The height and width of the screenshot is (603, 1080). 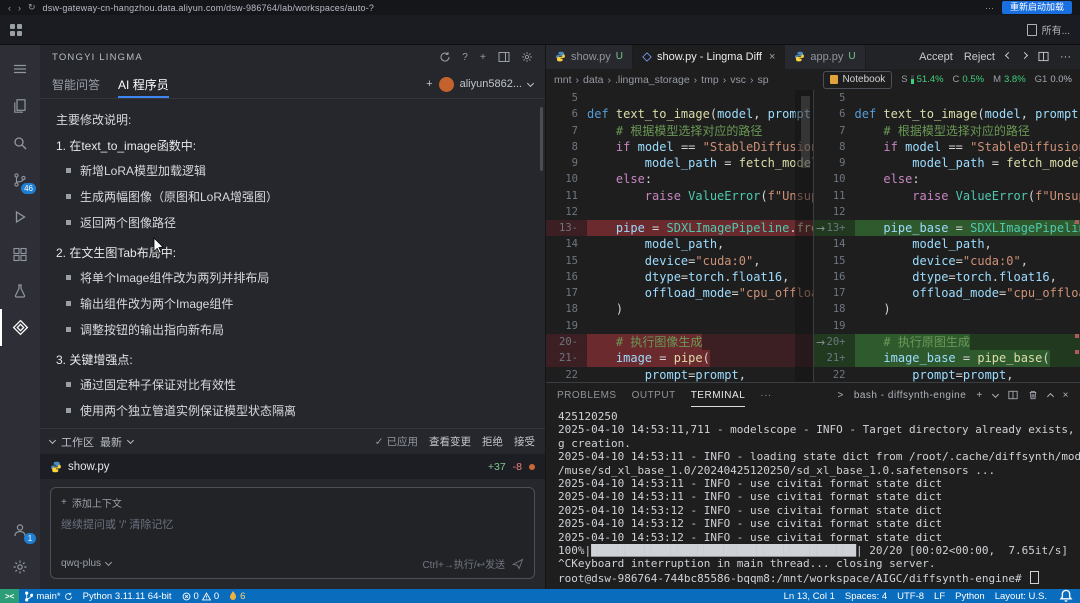 What do you see at coordinates (866, 596) in the screenshot?
I see `indentation-item: Spaces: 4` at bounding box center [866, 596].